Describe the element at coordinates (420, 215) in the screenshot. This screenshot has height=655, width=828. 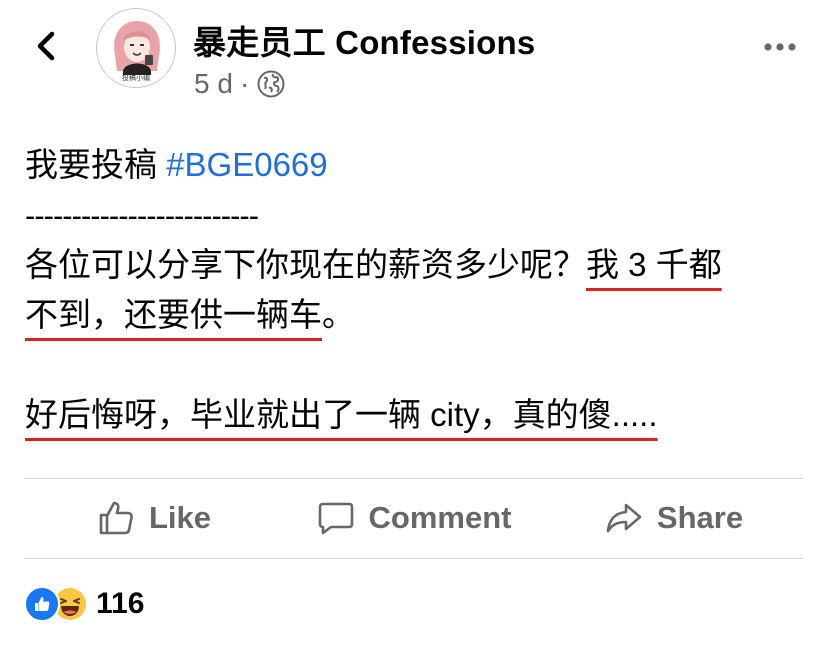
I see `post-line-2: -------------------------` at that location.